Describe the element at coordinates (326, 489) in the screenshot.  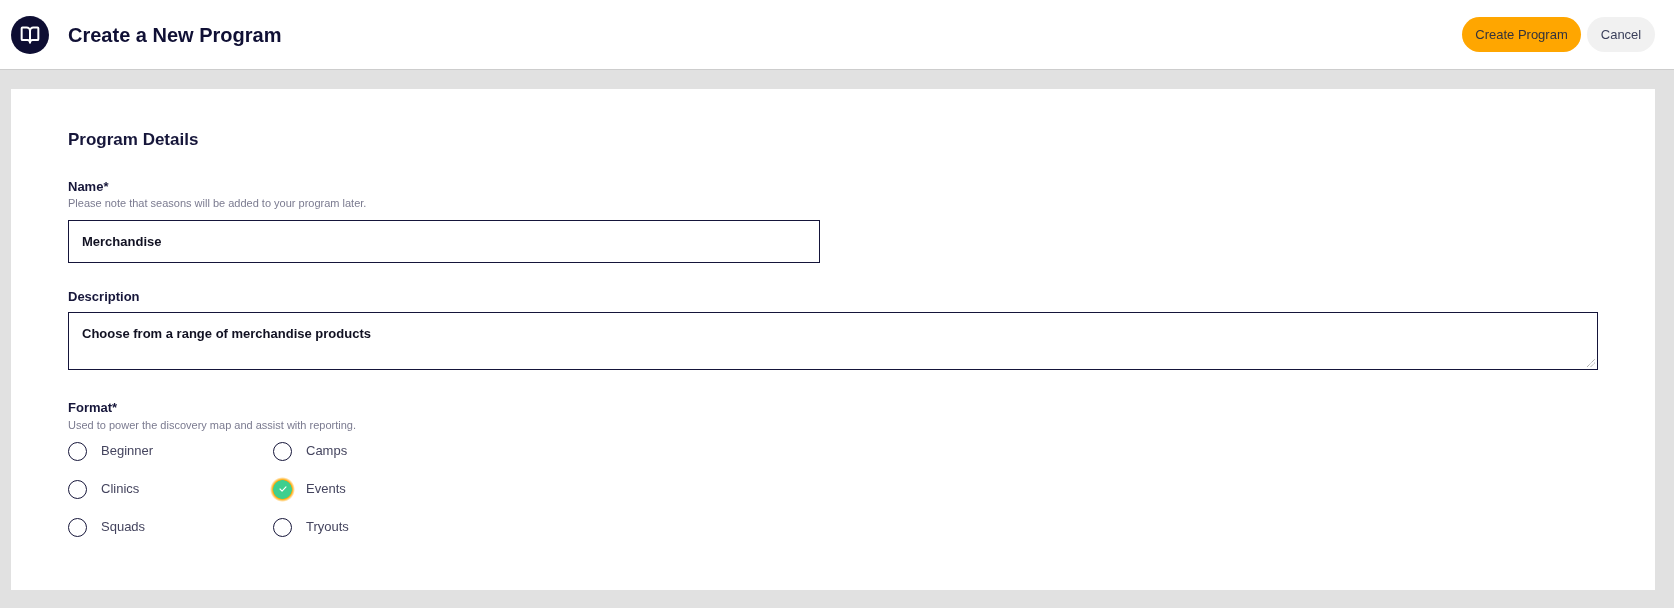
I see `radio-label: Events` at that location.